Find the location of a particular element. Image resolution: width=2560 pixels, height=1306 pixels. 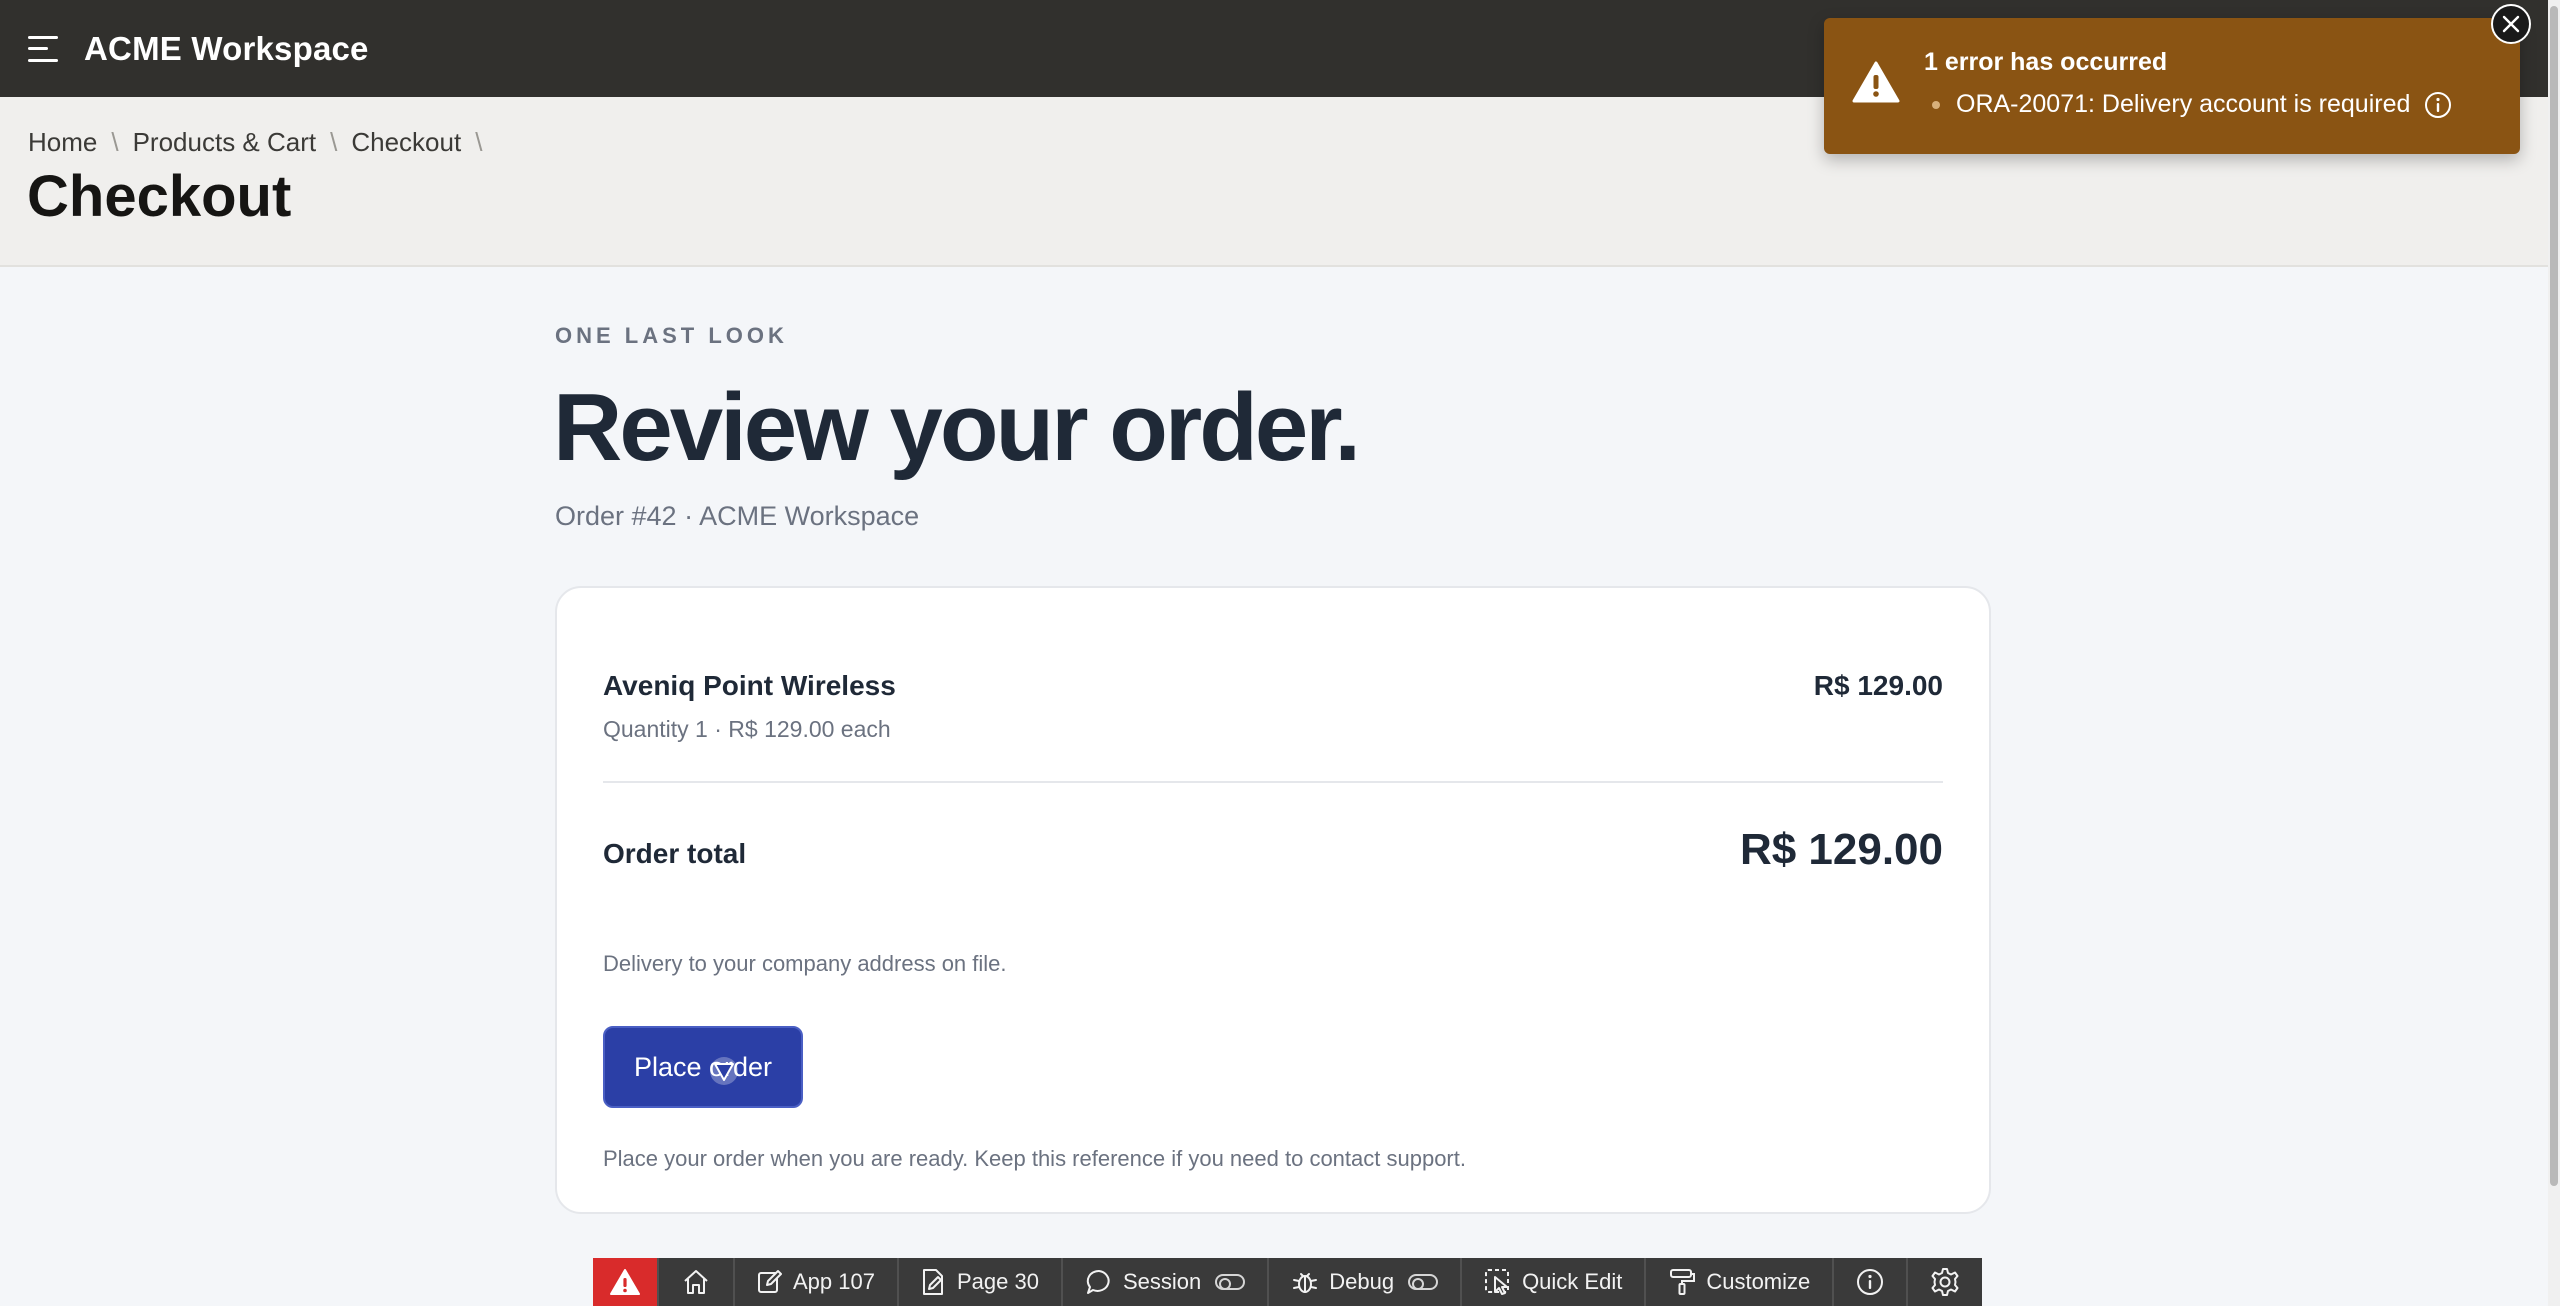

page-title: Checkout is located at coordinates (159, 196).